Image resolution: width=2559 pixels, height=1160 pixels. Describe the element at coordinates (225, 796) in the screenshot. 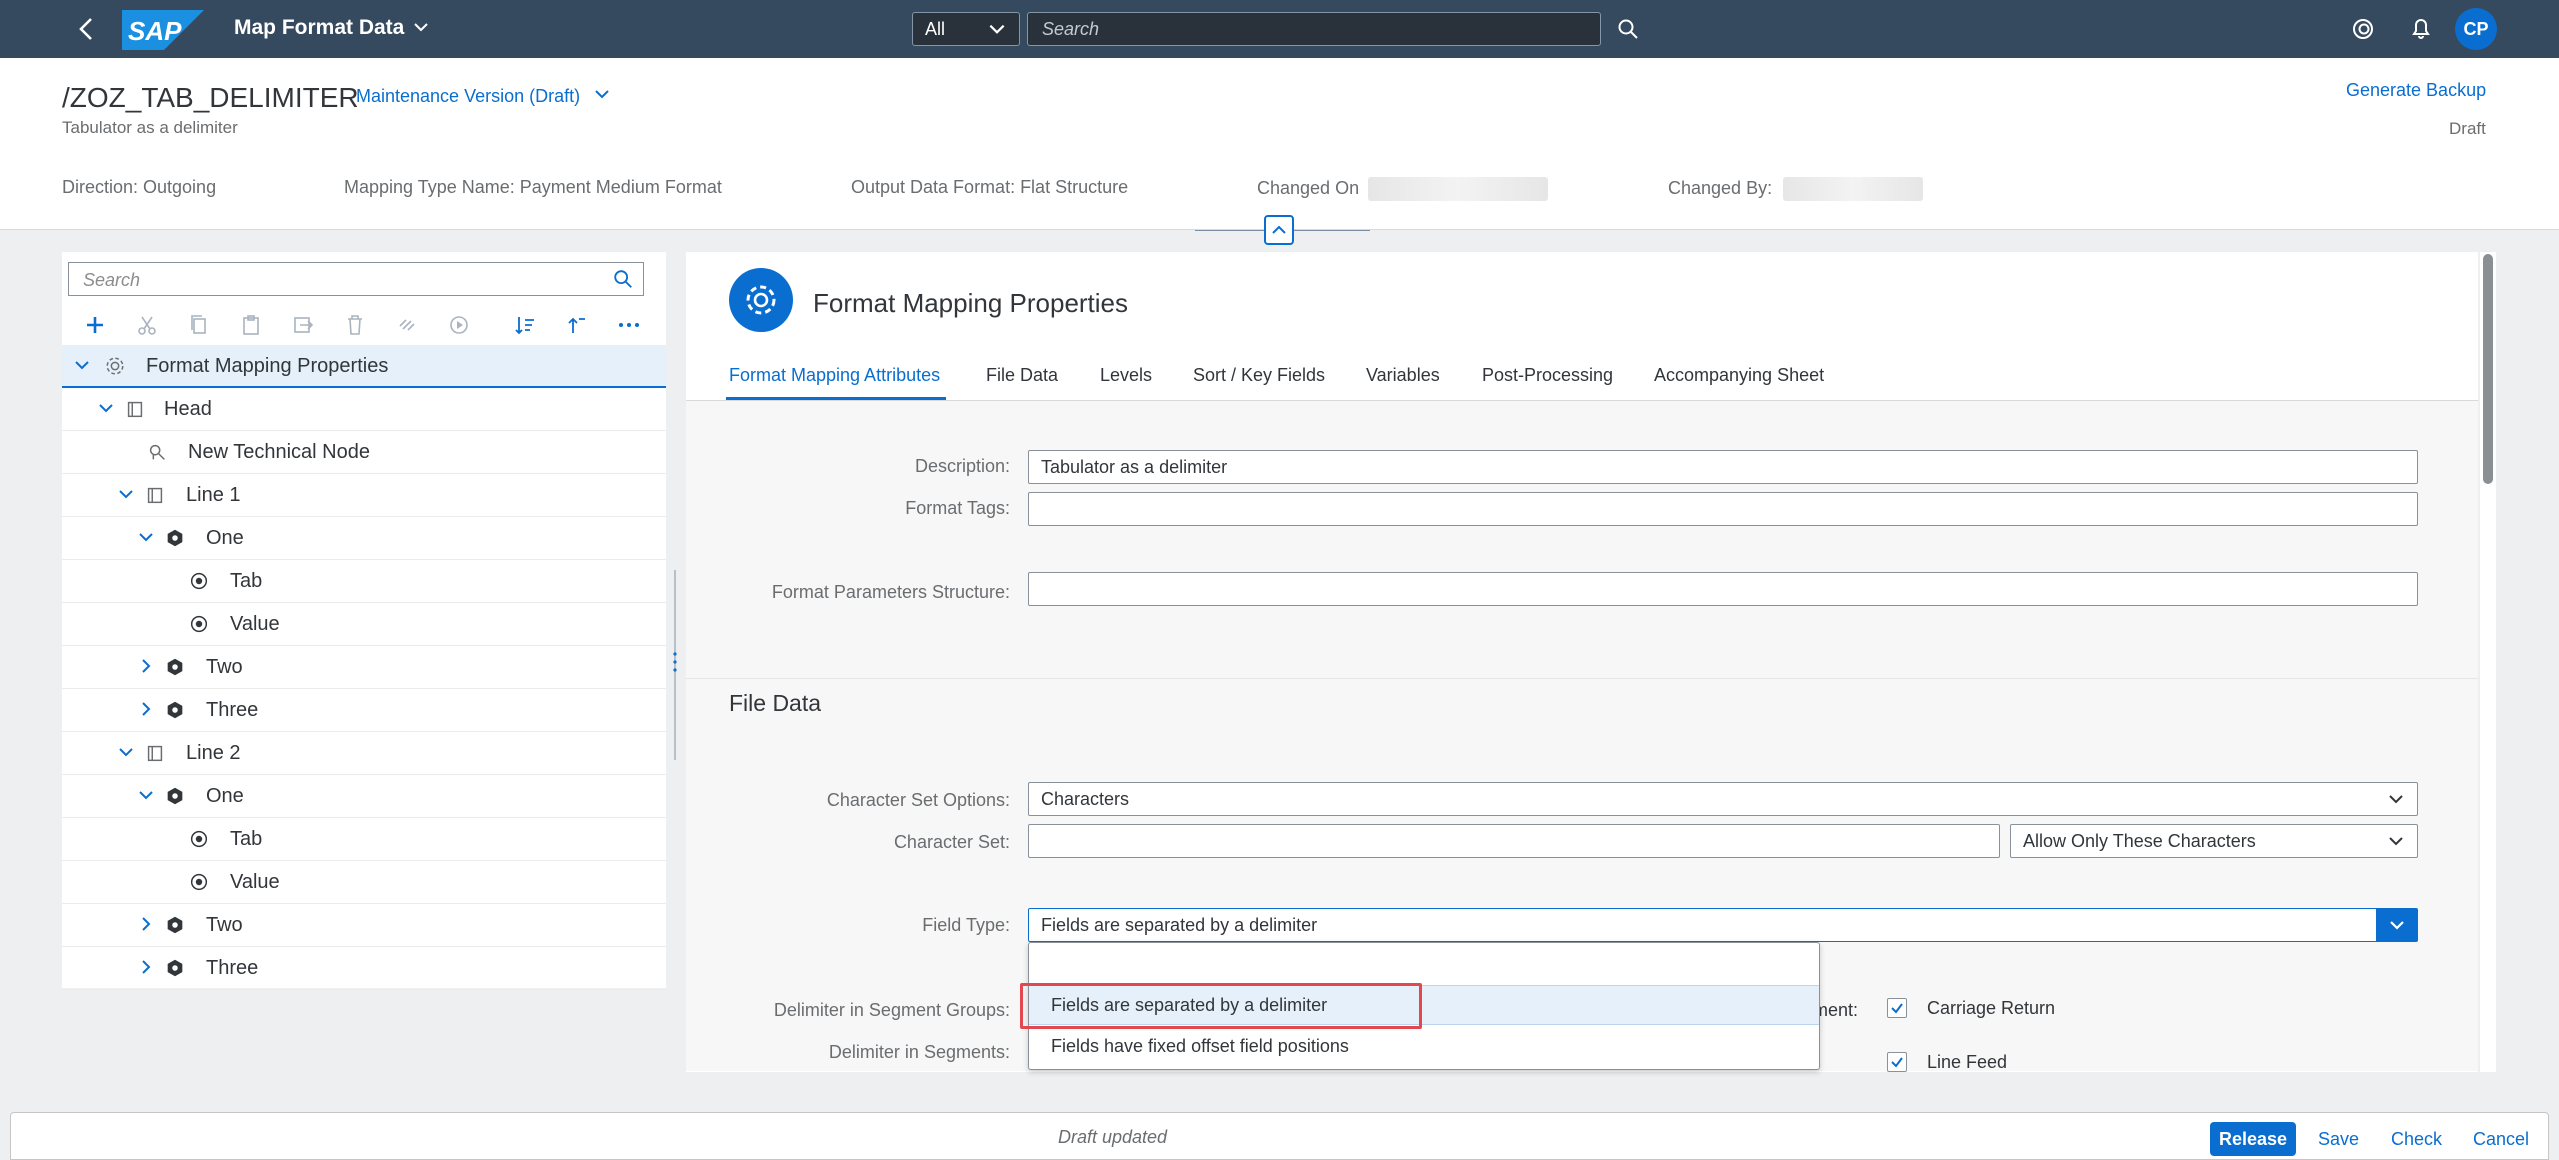

I see `tree-row-label: One` at that location.